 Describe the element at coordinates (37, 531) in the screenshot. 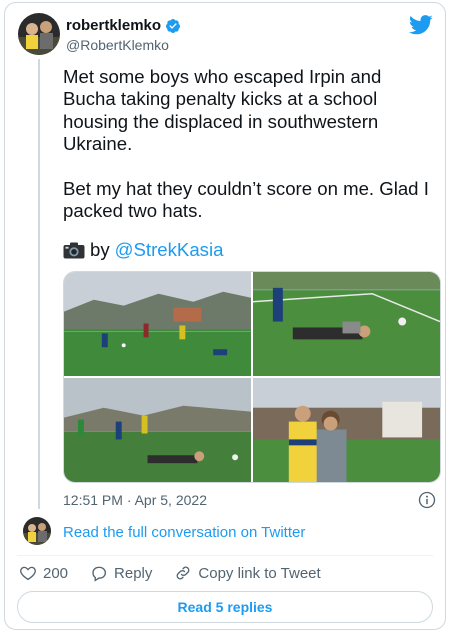

I see `conversation-avatar` at that location.